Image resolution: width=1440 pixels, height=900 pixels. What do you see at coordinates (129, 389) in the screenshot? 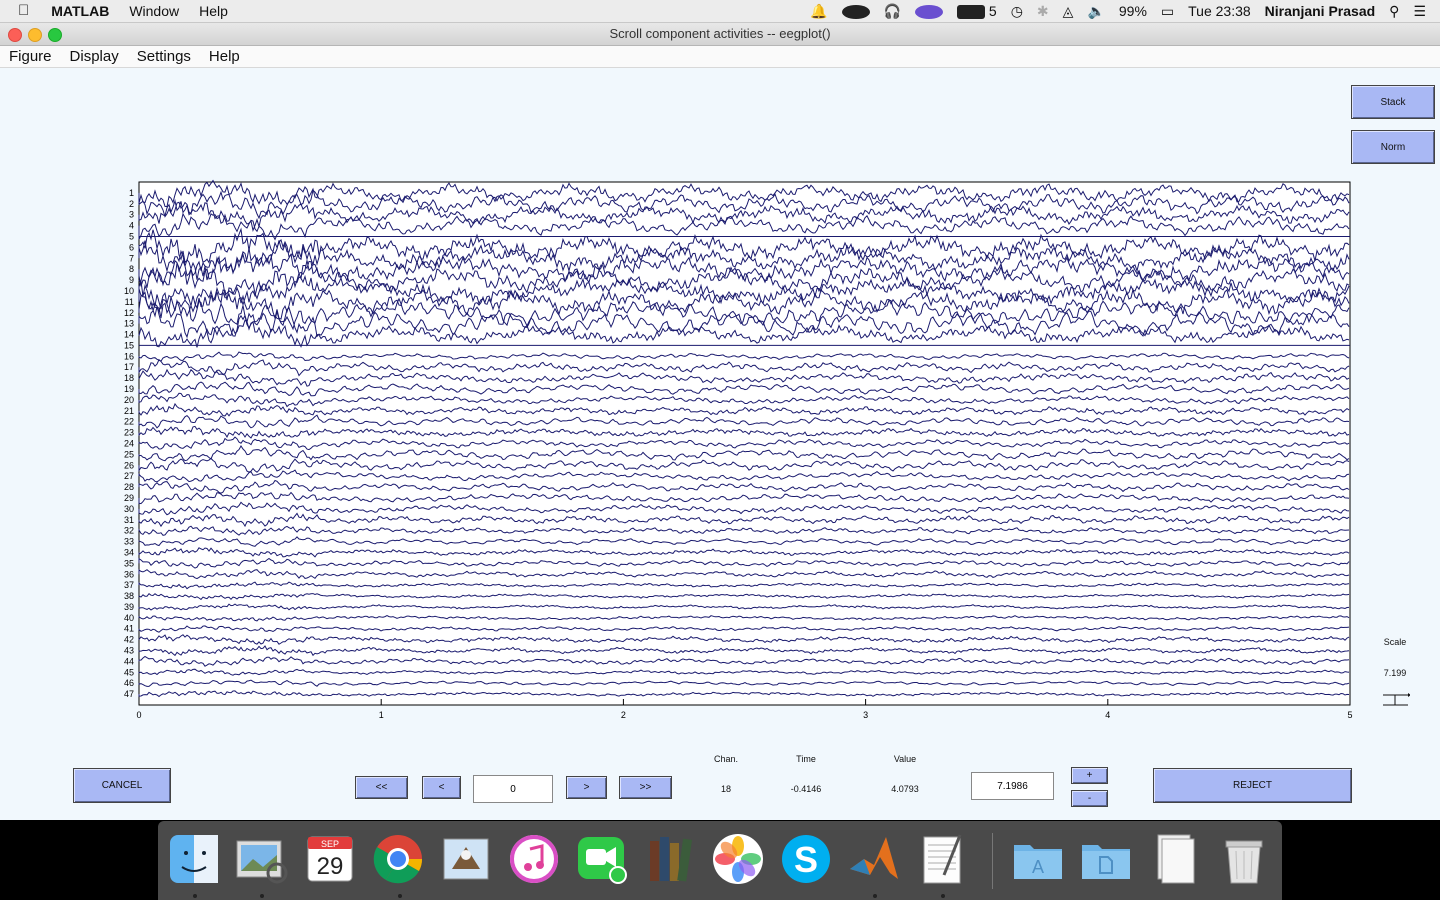
I see `channel-label: 19` at bounding box center [129, 389].